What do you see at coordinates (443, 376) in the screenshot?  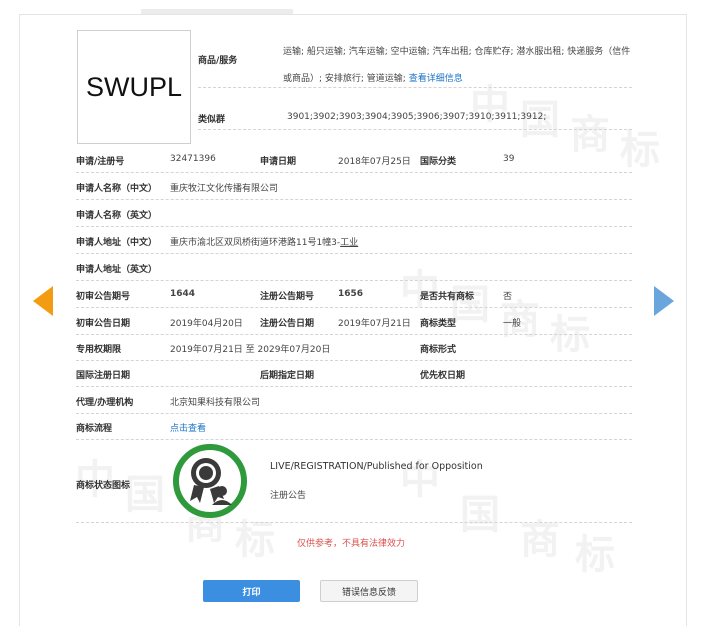 I see `priority-date-label: 优先权日期` at bounding box center [443, 376].